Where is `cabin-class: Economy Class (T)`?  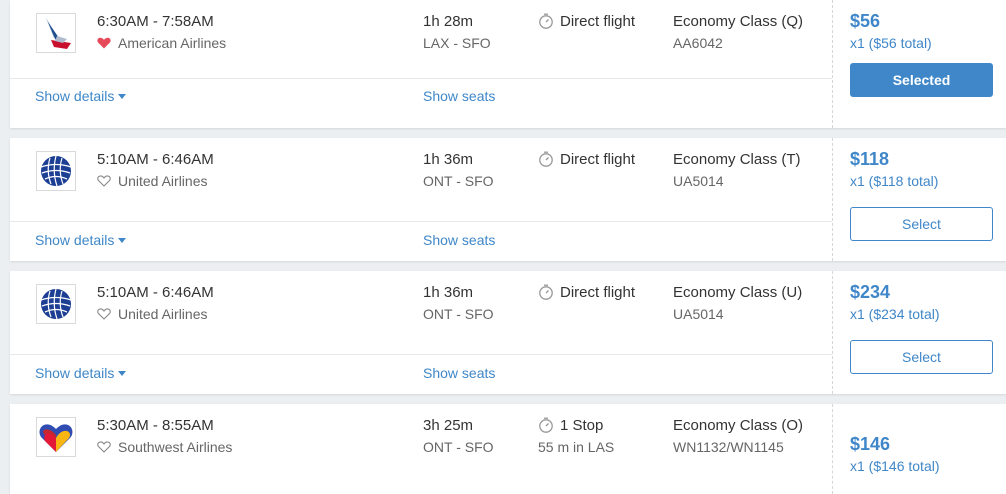
cabin-class: Economy Class (T) is located at coordinates (737, 159).